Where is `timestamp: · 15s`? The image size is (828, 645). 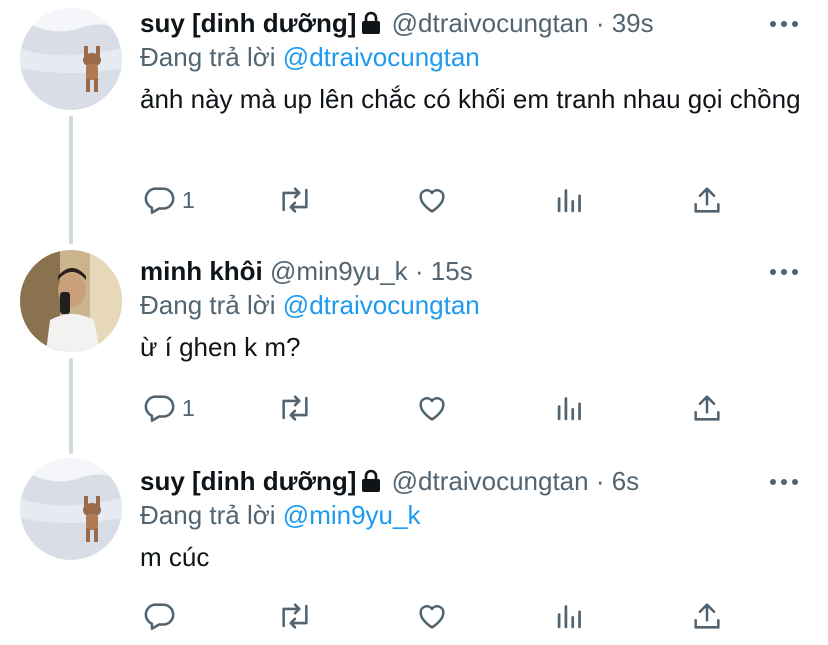 timestamp: · 15s is located at coordinates (444, 271).